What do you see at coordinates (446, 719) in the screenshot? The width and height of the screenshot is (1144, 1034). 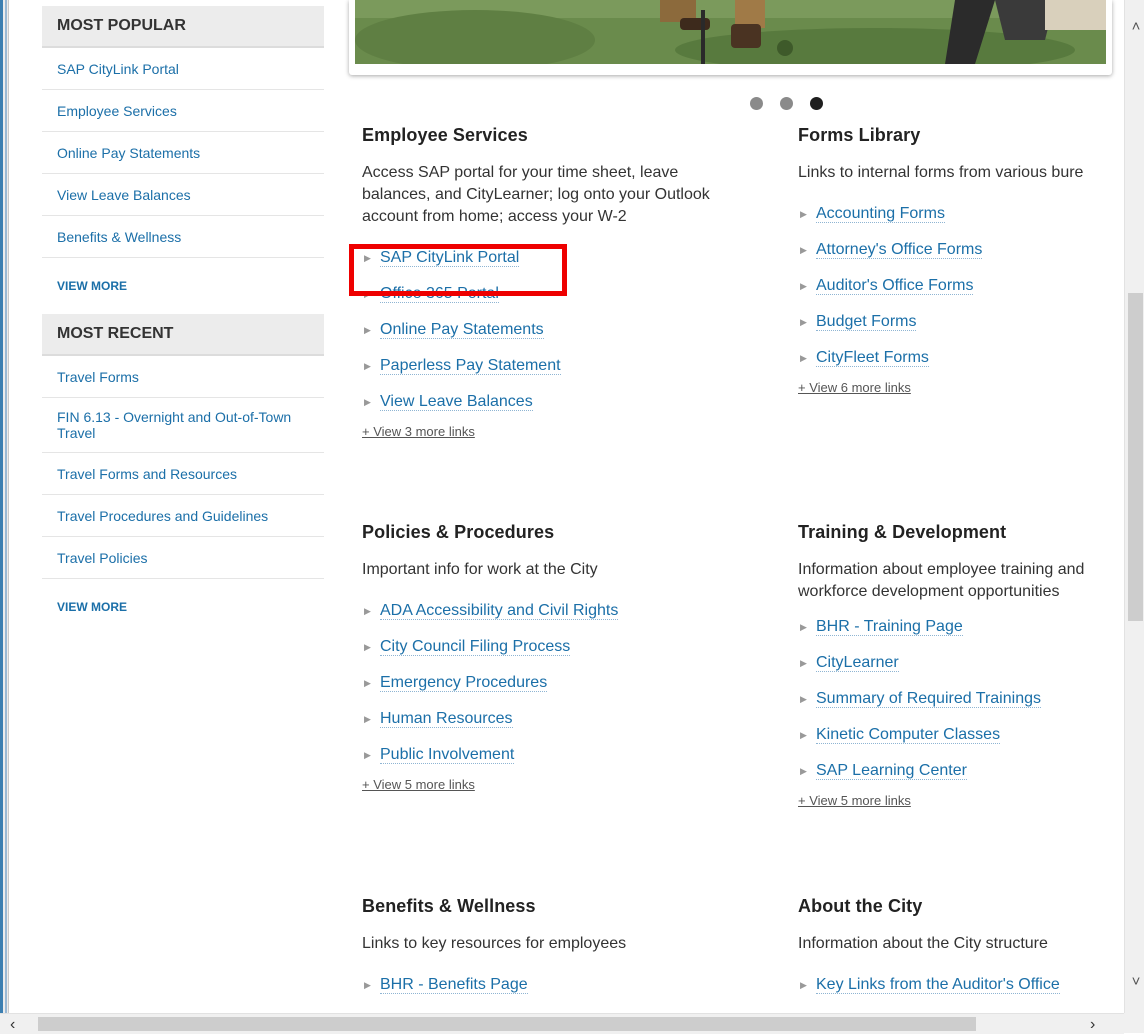 I see `link-human-resources: Human Resources` at bounding box center [446, 719].